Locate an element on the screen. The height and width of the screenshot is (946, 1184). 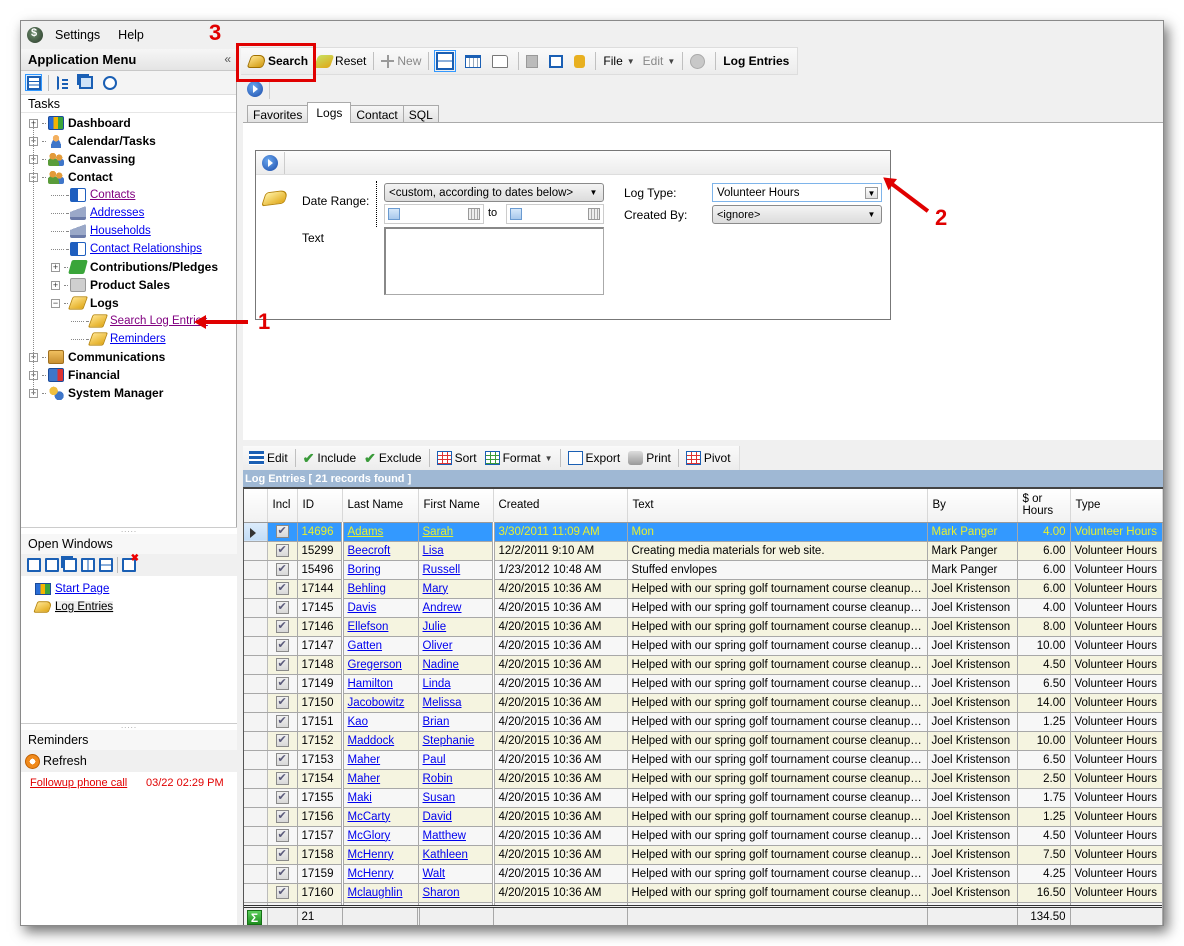
end-date-picker is located at coordinates (555, 214).